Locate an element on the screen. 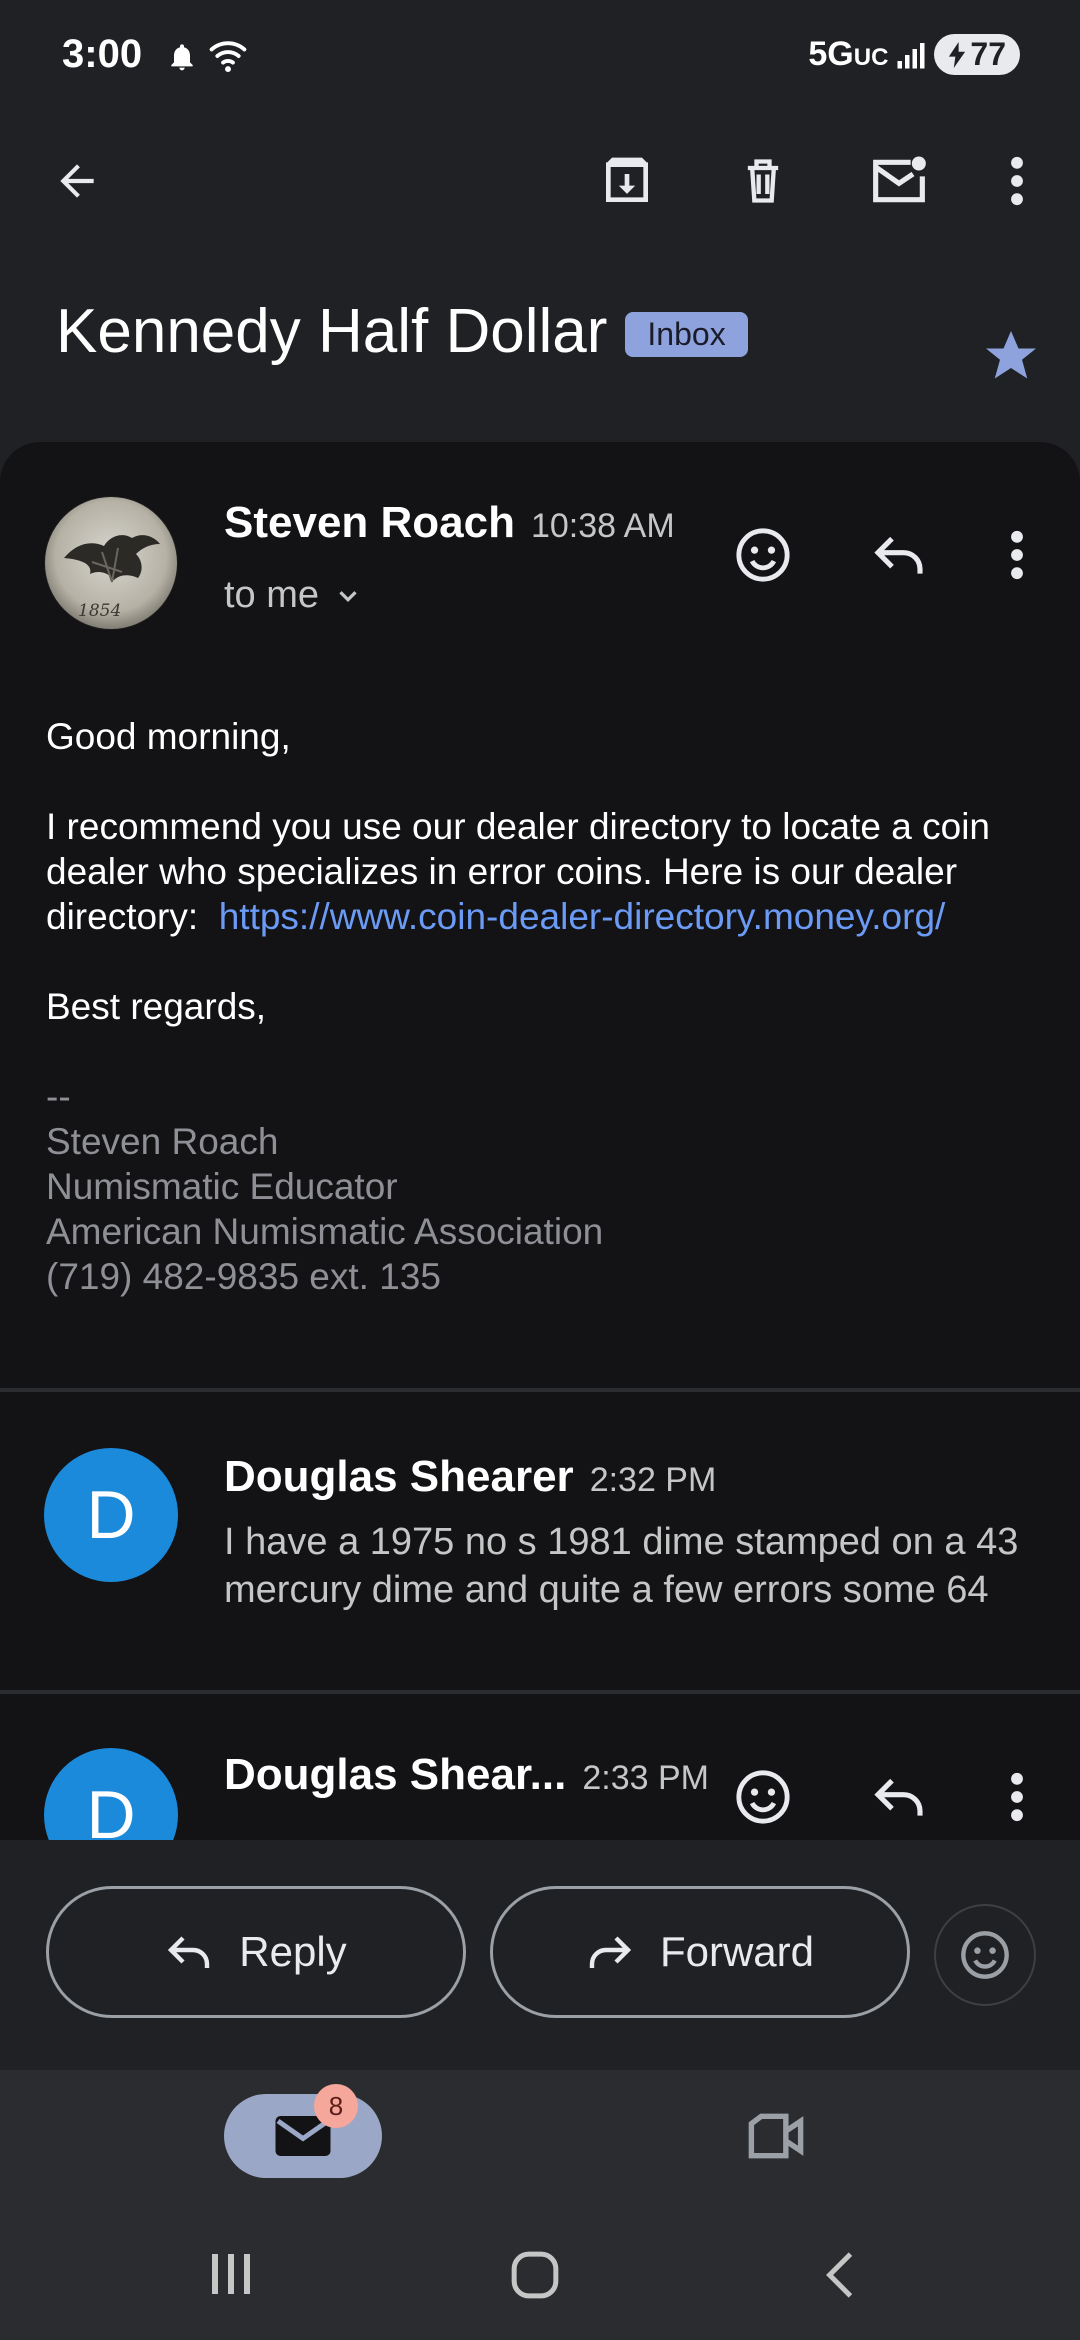 This screenshot has width=1080, height=2340. delete-button is located at coordinates (763, 181).